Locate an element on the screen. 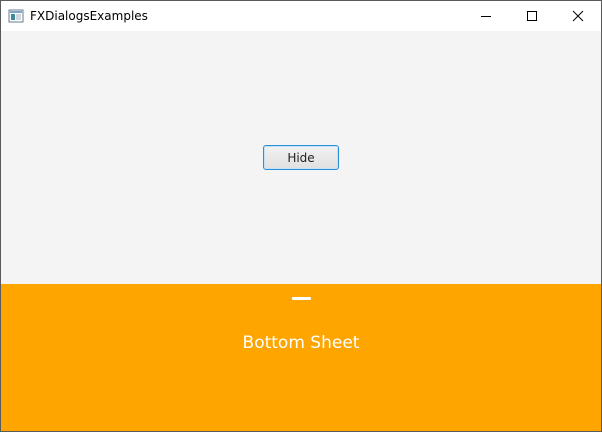 This screenshot has width=602, height=432. hide-button: Hide is located at coordinates (301, 157).